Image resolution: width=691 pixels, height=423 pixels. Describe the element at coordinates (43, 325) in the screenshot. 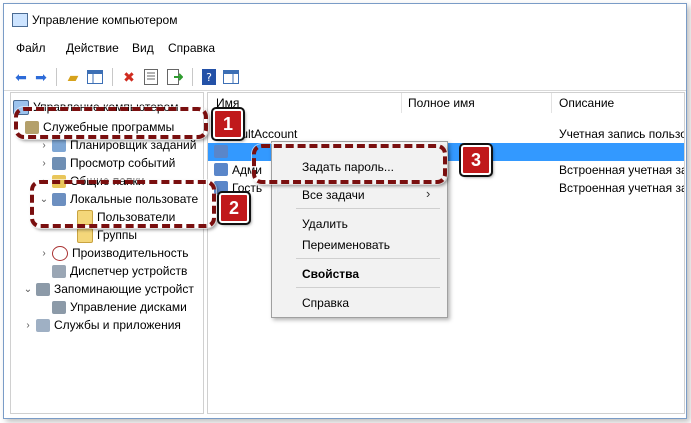

I see `services-icon` at that location.